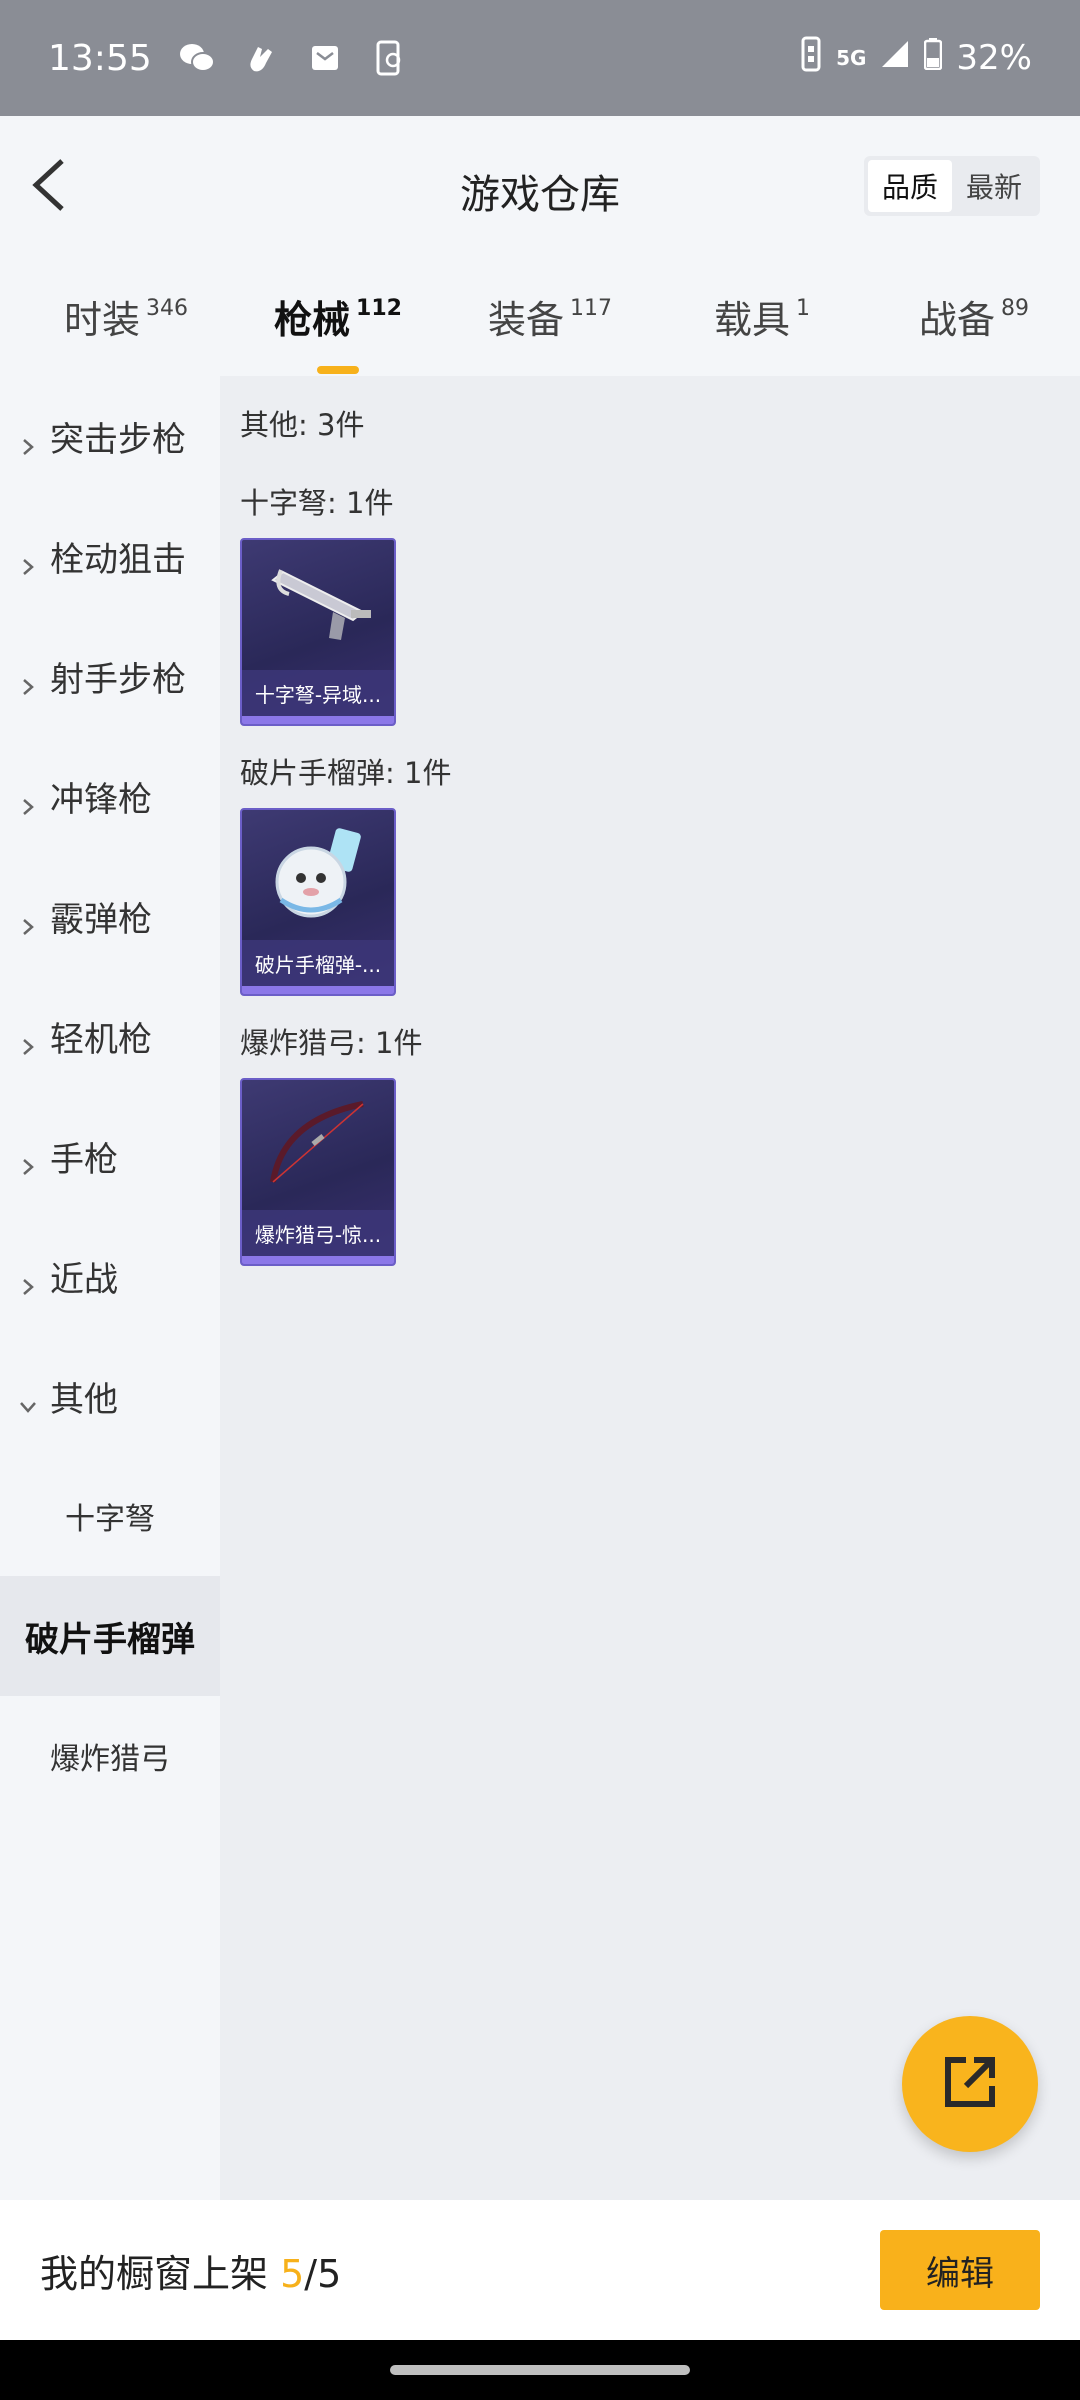  What do you see at coordinates (110, 1516) in the screenshot?
I see `sidebar-subitem-crossbow: 十字弩` at bounding box center [110, 1516].